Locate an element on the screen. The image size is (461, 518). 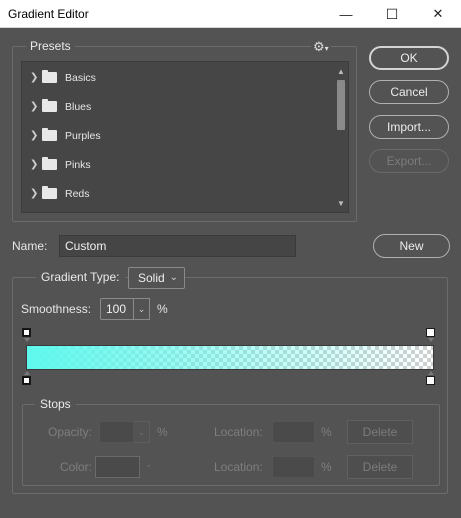
minimize-button: — is located at coordinates (346, 14).